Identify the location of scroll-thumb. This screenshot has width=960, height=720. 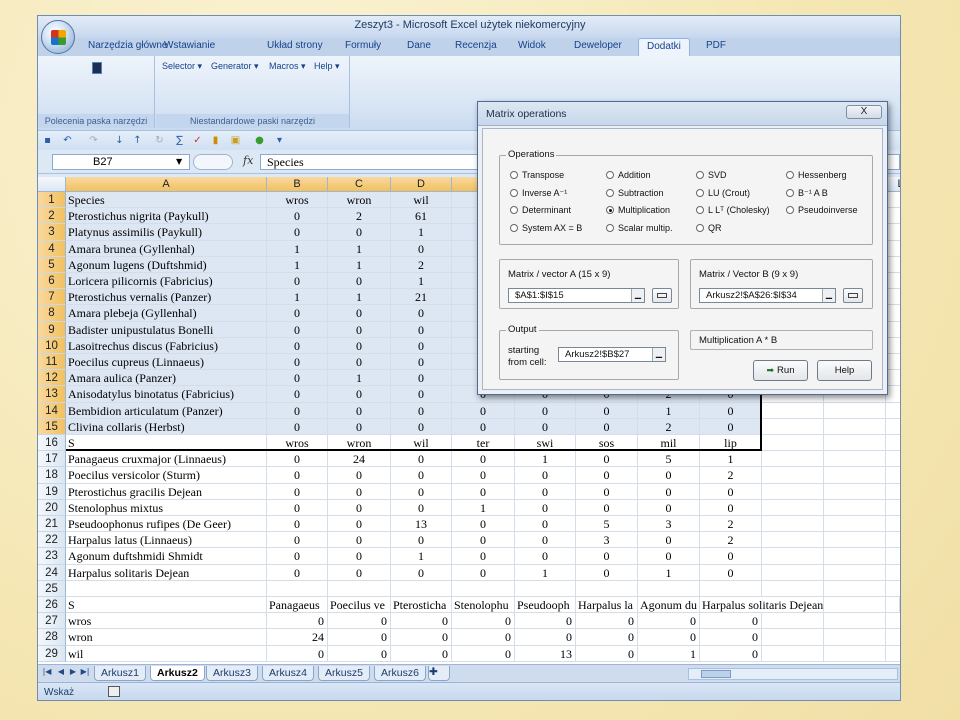
(716, 674).